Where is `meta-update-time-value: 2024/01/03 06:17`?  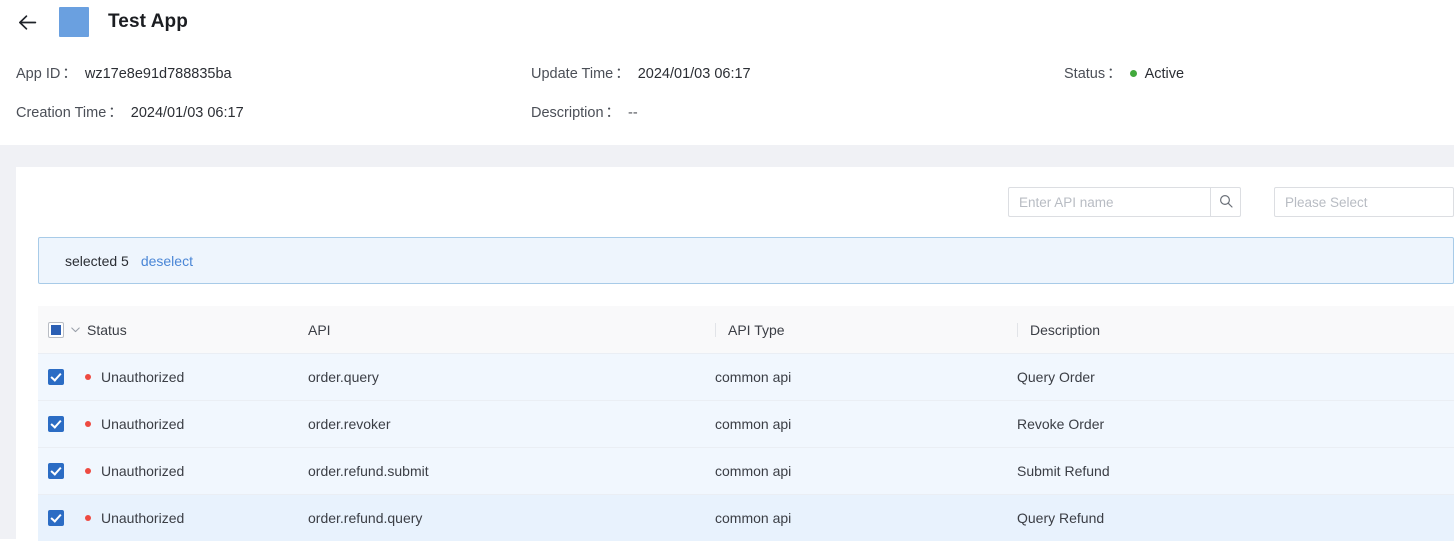
meta-update-time-value: 2024/01/03 06:17 is located at coordinates (694, 74).